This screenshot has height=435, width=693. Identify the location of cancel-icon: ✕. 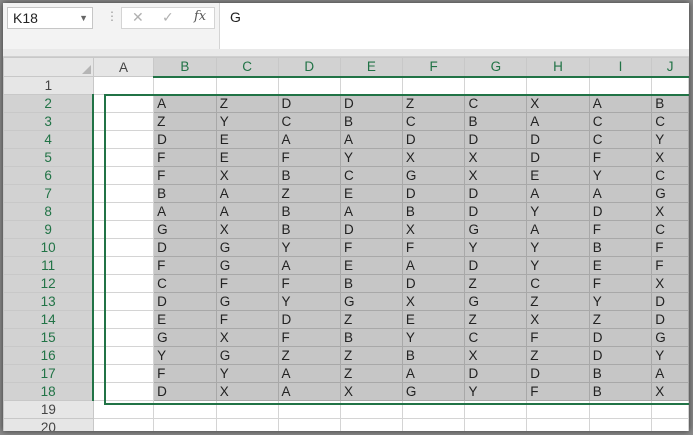
(138, 17).